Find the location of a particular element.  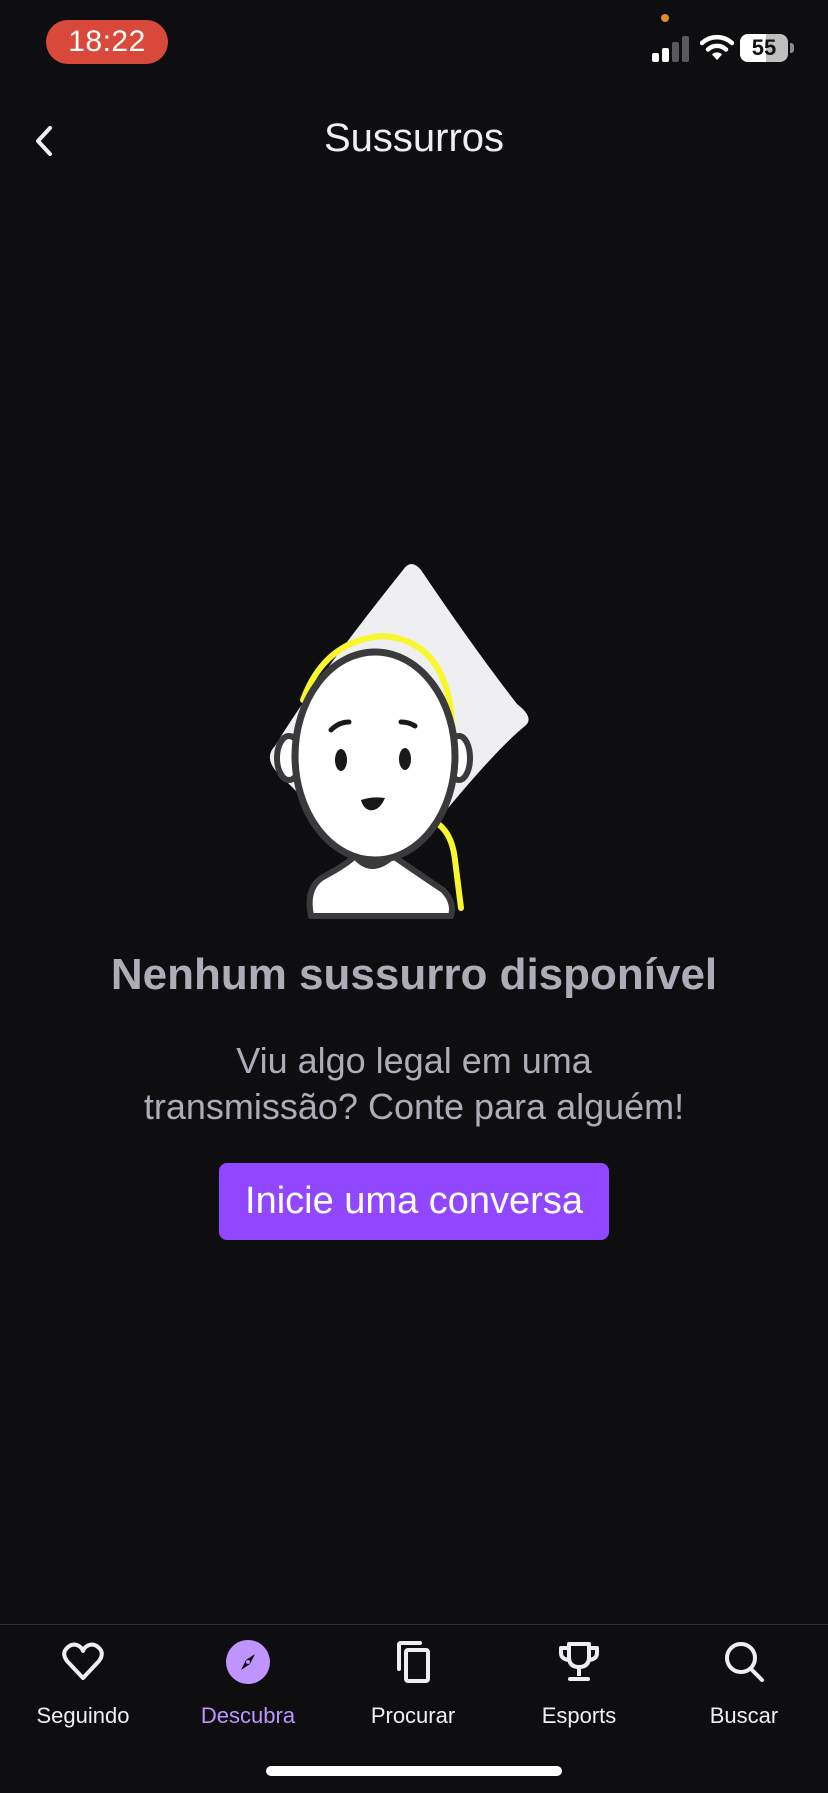

back-button is located at coordinates (44, 140).